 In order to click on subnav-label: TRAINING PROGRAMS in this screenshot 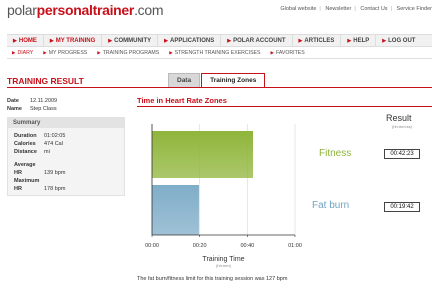, I will do `click(131, 53)`.